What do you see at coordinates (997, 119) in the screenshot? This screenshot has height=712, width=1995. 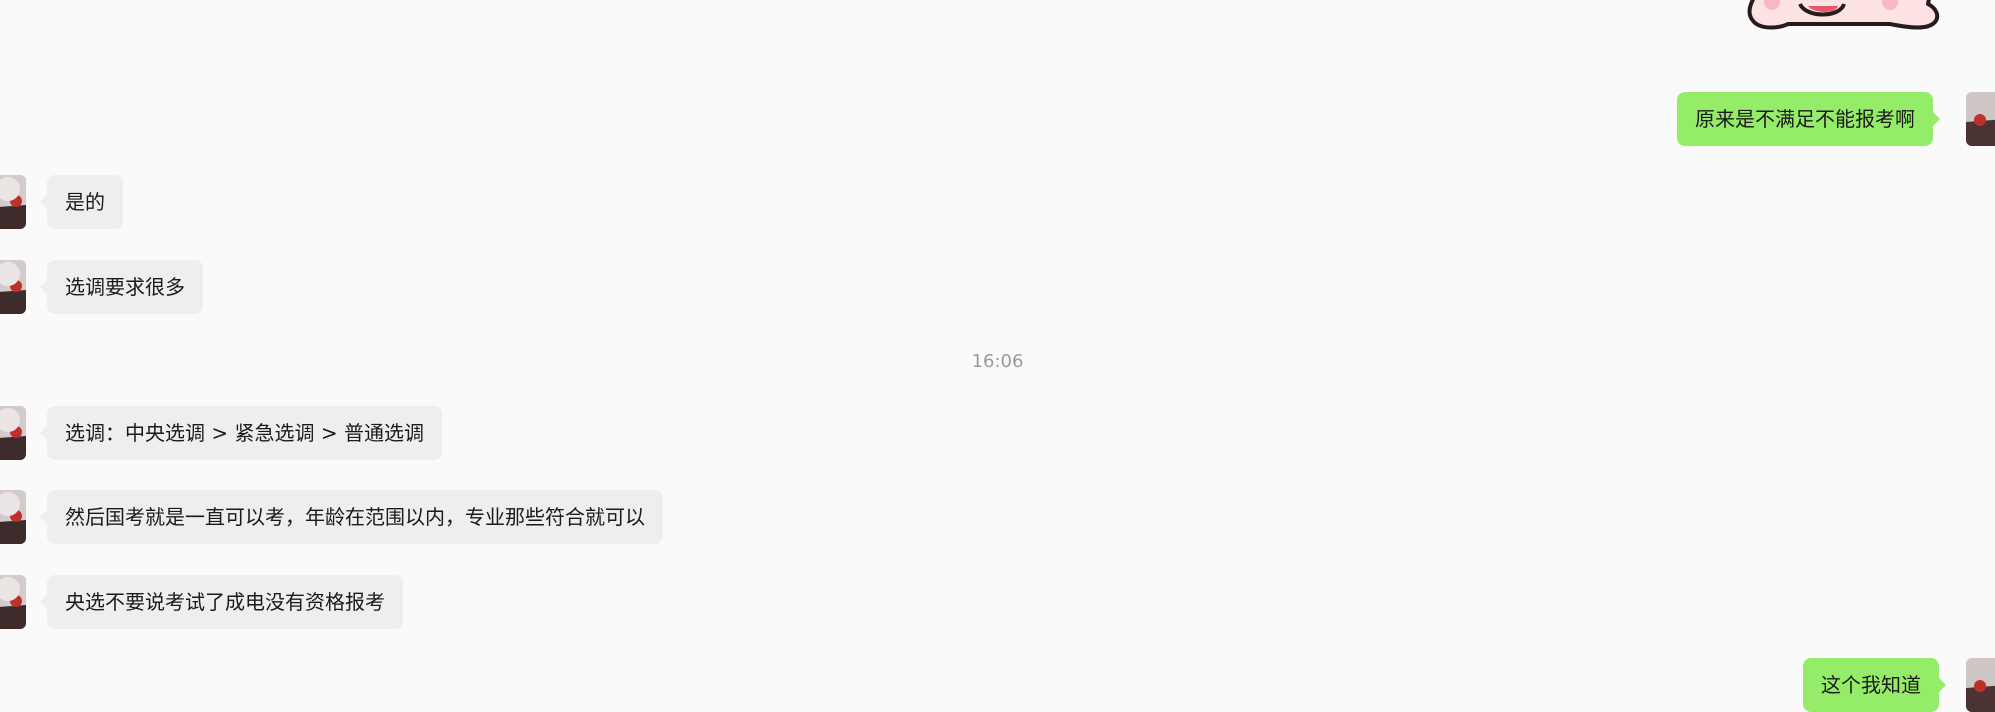 I see `message-row-self: 原来是不满足不能报考啊` at bounding box center [997, 119].